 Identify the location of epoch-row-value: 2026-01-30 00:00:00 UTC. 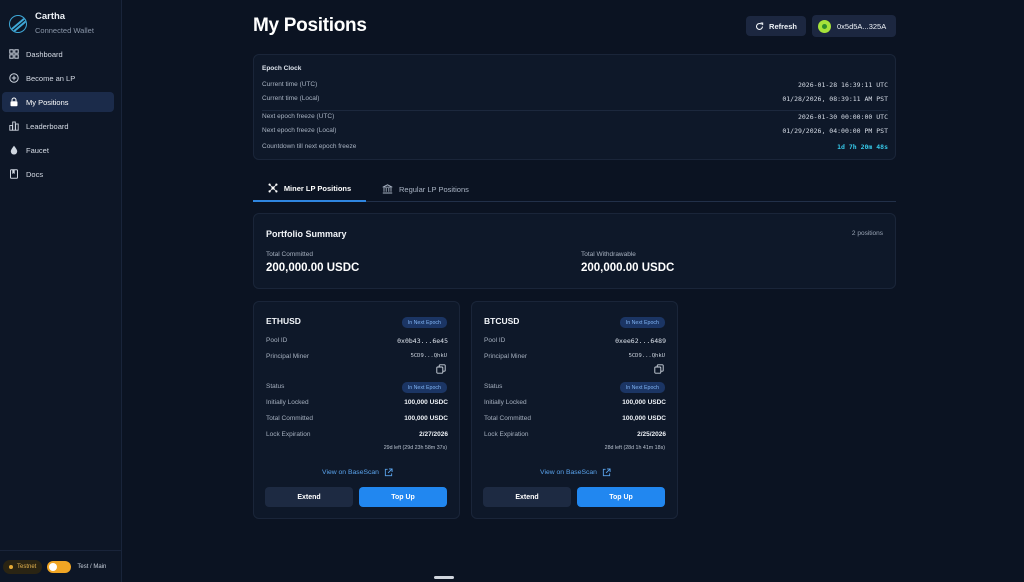
(842, 117).